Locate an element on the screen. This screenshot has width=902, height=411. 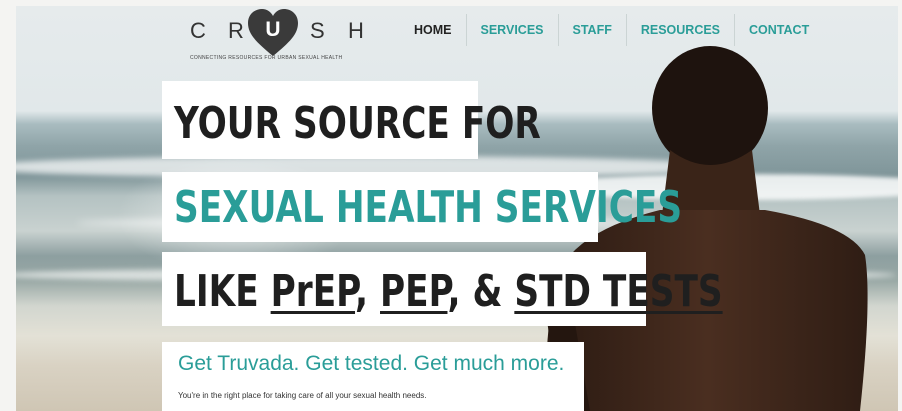
std-tests-link: STD TESTS is located at coordinates (618, 291).